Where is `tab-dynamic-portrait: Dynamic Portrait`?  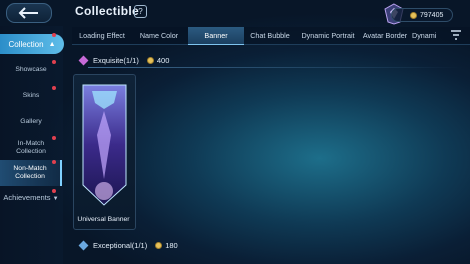
tab-dynamic-portrait: Dynamic Portrait is located at coordinates (328, 35).